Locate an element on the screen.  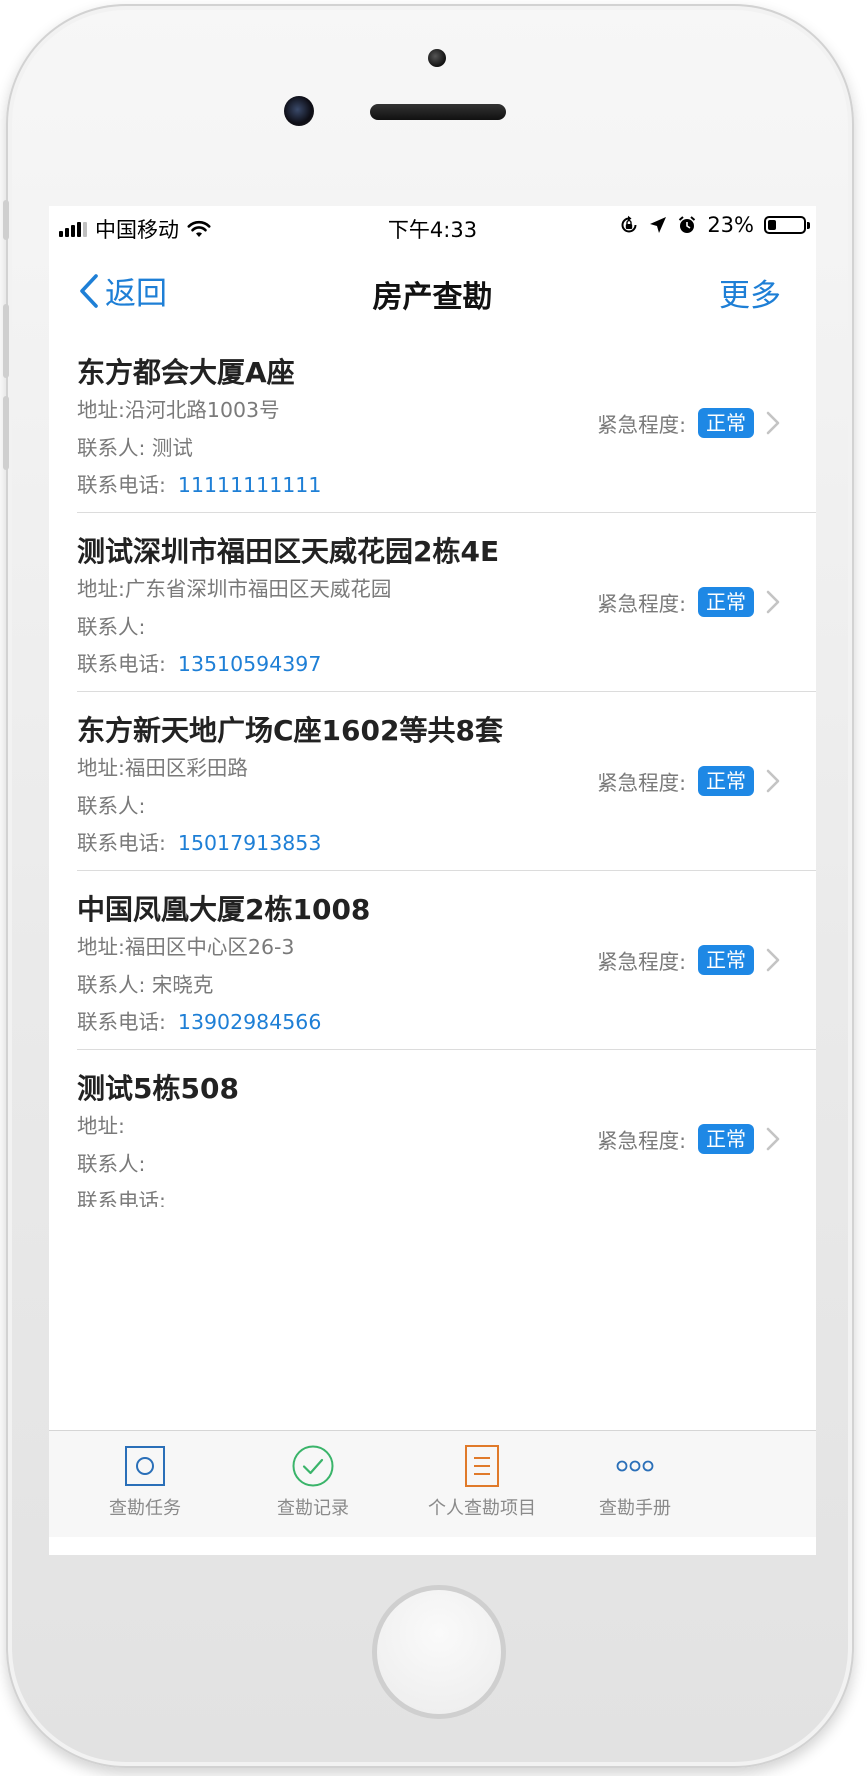
address-text: 地址:广东省深圳市福田区天威花园 is located at coordinates (234, 589).